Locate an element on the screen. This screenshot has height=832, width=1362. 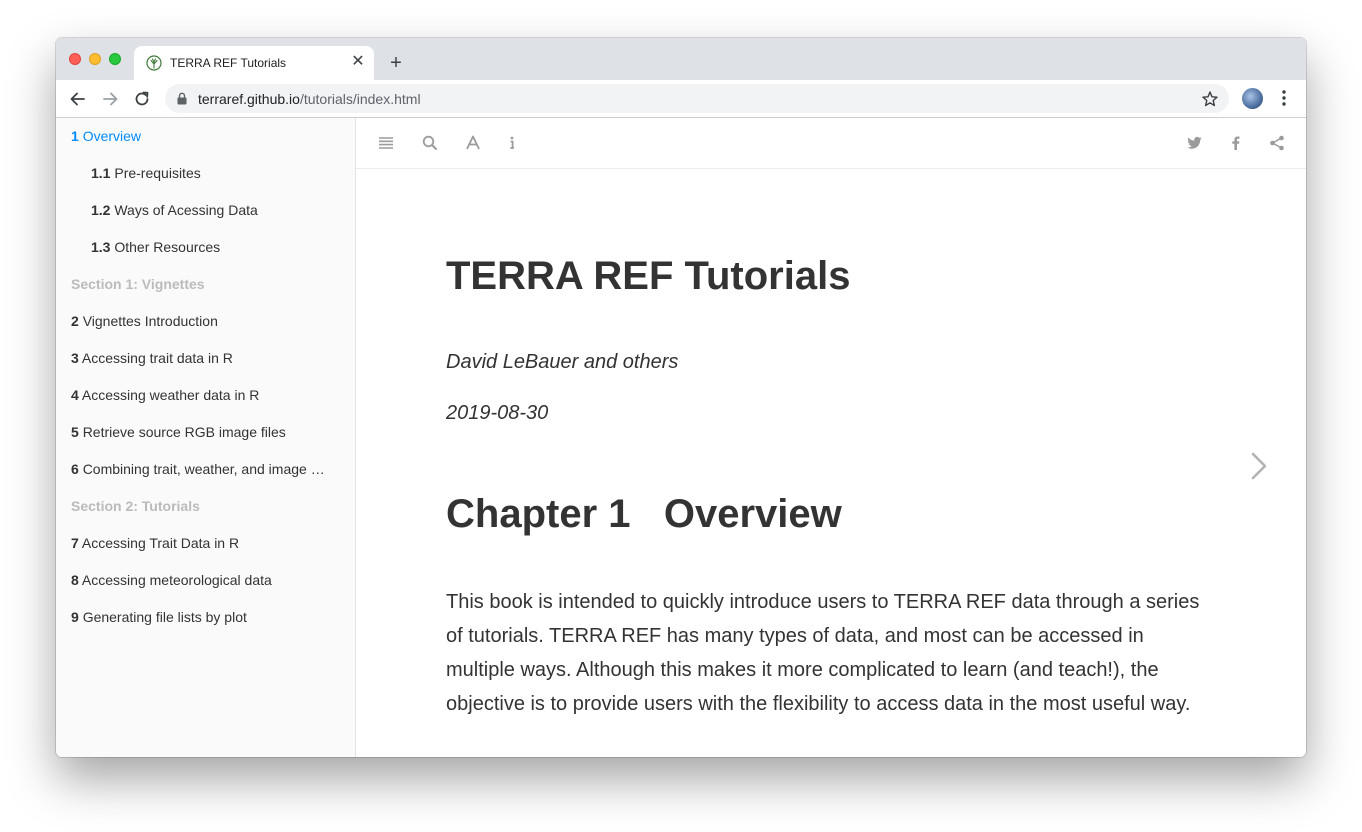
tab-strip: TERRA REF Tutorials ✕ + is located at coordinates (681, 59).